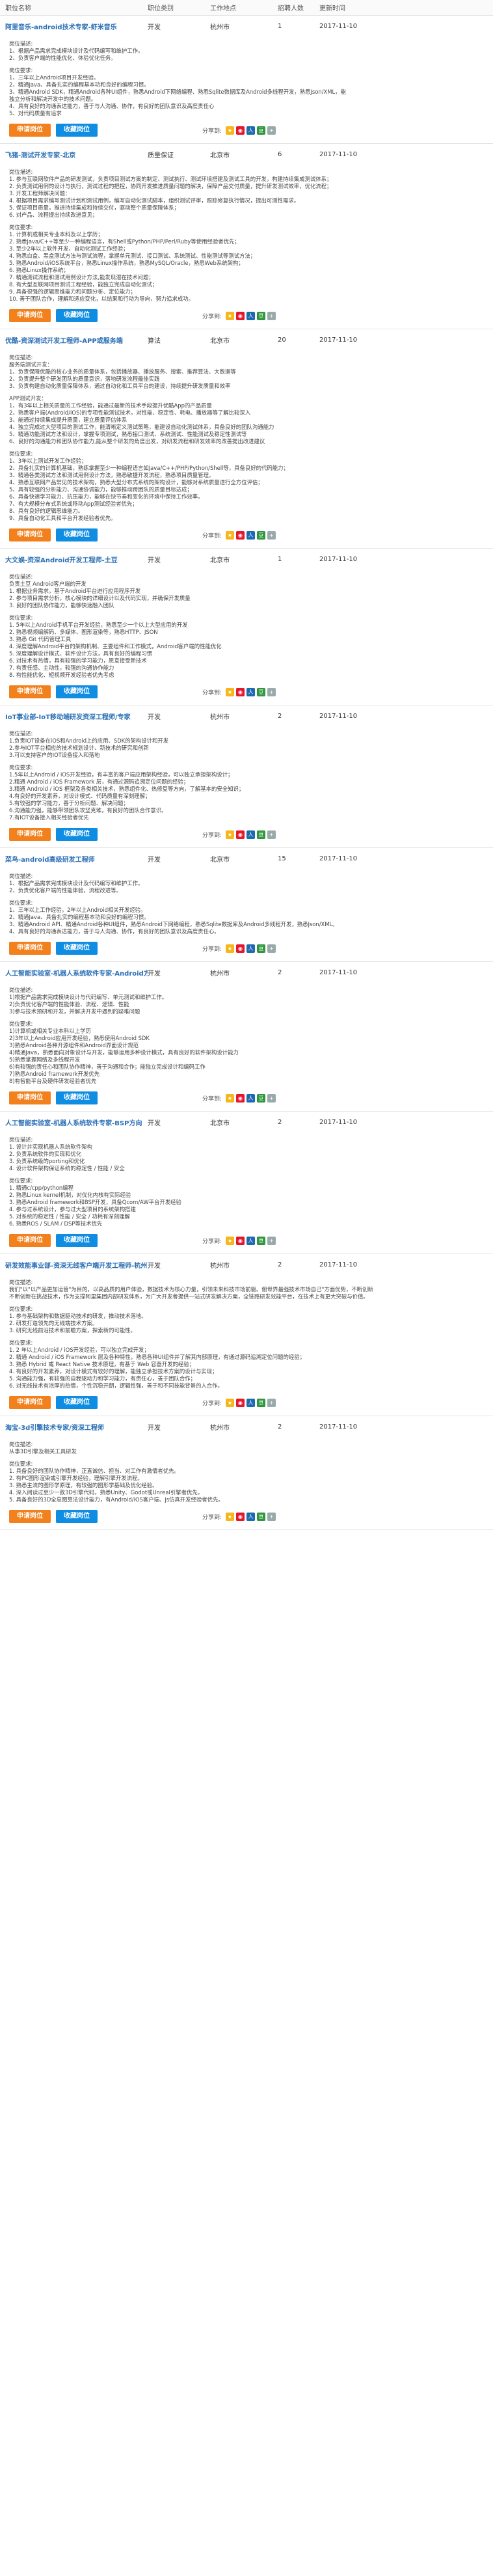 This screenshot has height=2576, width=493. What do you see at coordinates (74, 155) in the screenshot?
I see `job-title-link: 飞猪-测试开发专家-北京` at bounding box center [74, 155].